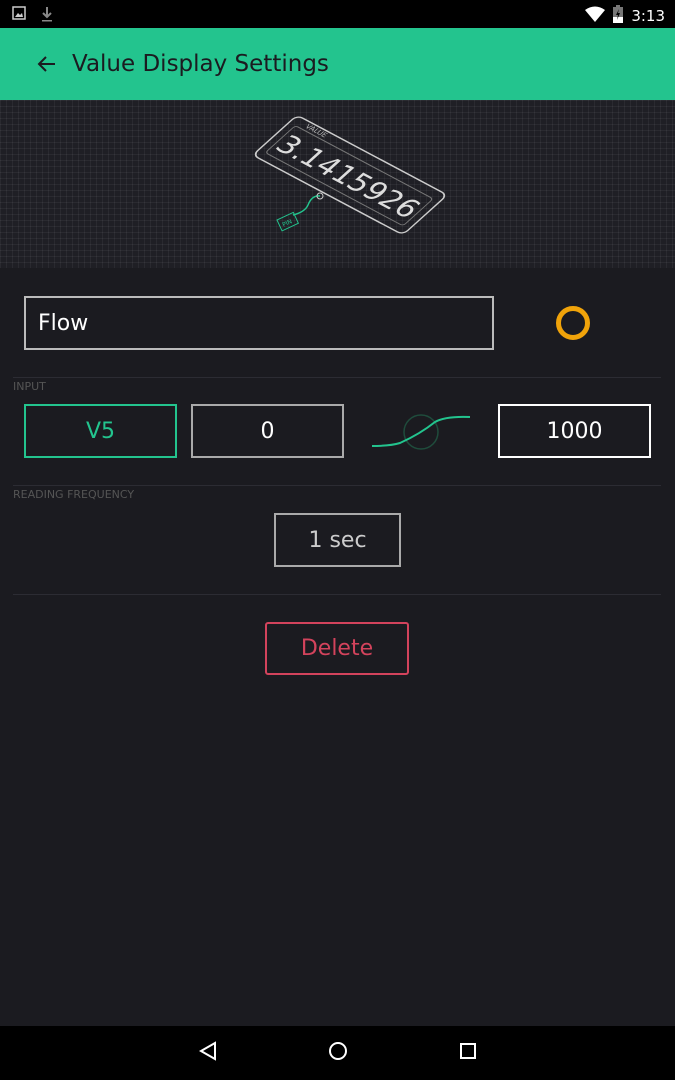 This screenshot has height=1080, width=675. I want to click on delete-label: Delete, so click(337, 648).